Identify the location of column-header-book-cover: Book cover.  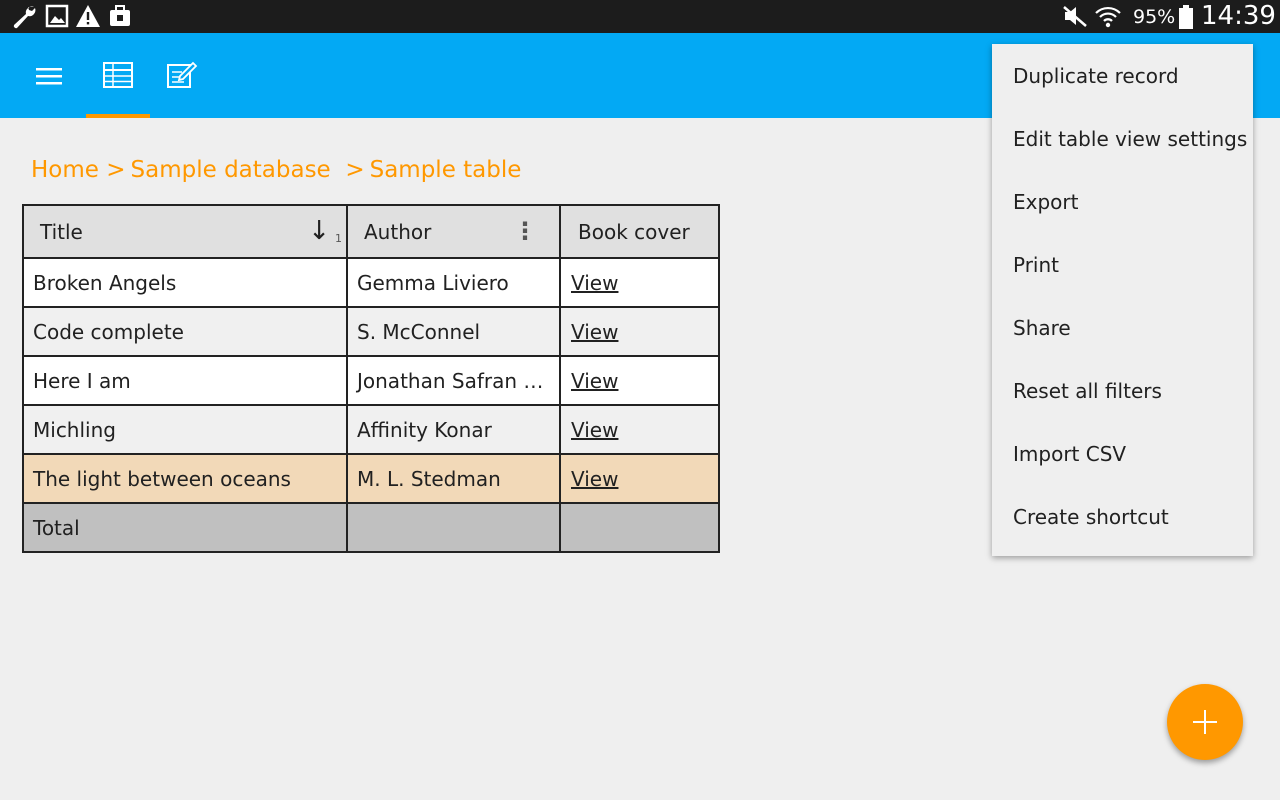
(639, 231).